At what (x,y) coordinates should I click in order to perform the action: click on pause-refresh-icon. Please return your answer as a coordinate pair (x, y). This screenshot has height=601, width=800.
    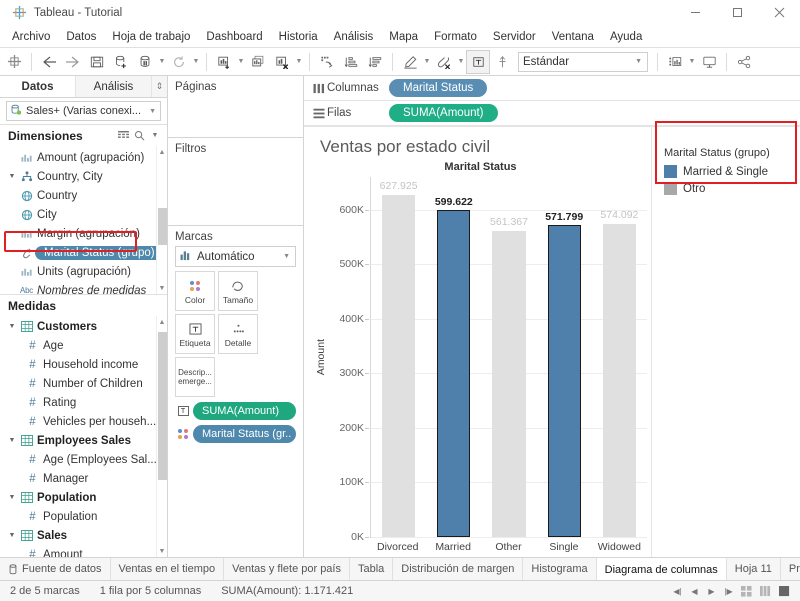
    Looking at the image, I should click on (145, 62).